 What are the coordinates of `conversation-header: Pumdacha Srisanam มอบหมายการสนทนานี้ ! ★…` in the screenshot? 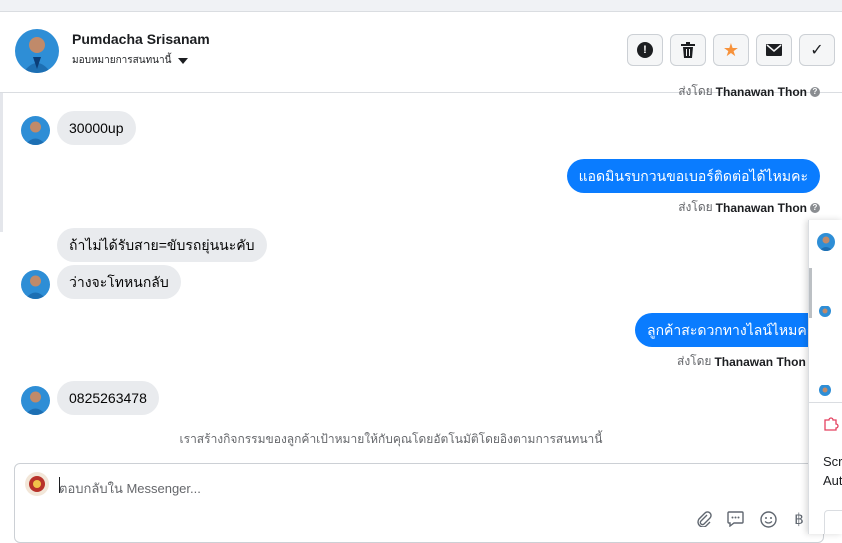 It's located at (421, 52).